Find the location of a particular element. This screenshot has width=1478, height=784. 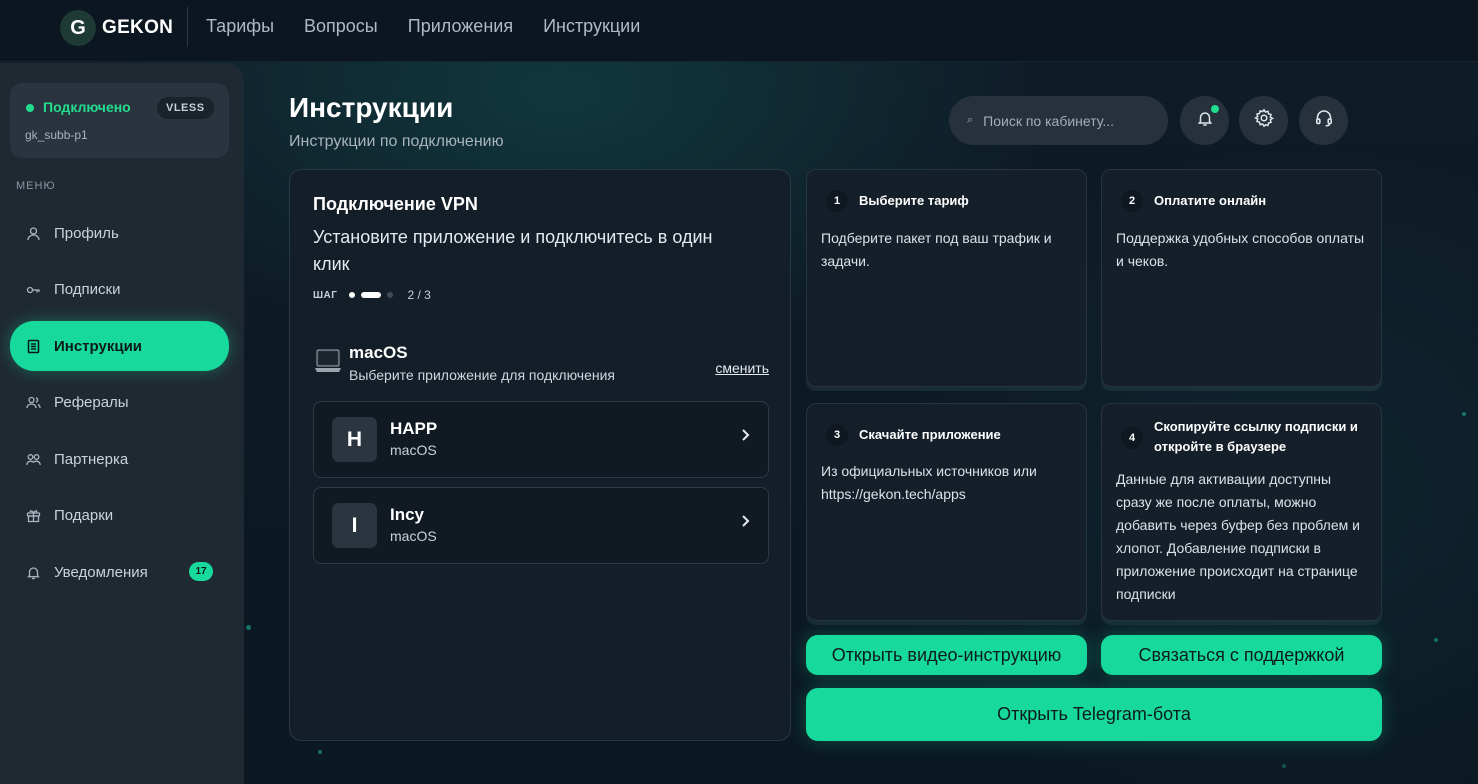

step-number: 1 is located at coordinates (837, 201).